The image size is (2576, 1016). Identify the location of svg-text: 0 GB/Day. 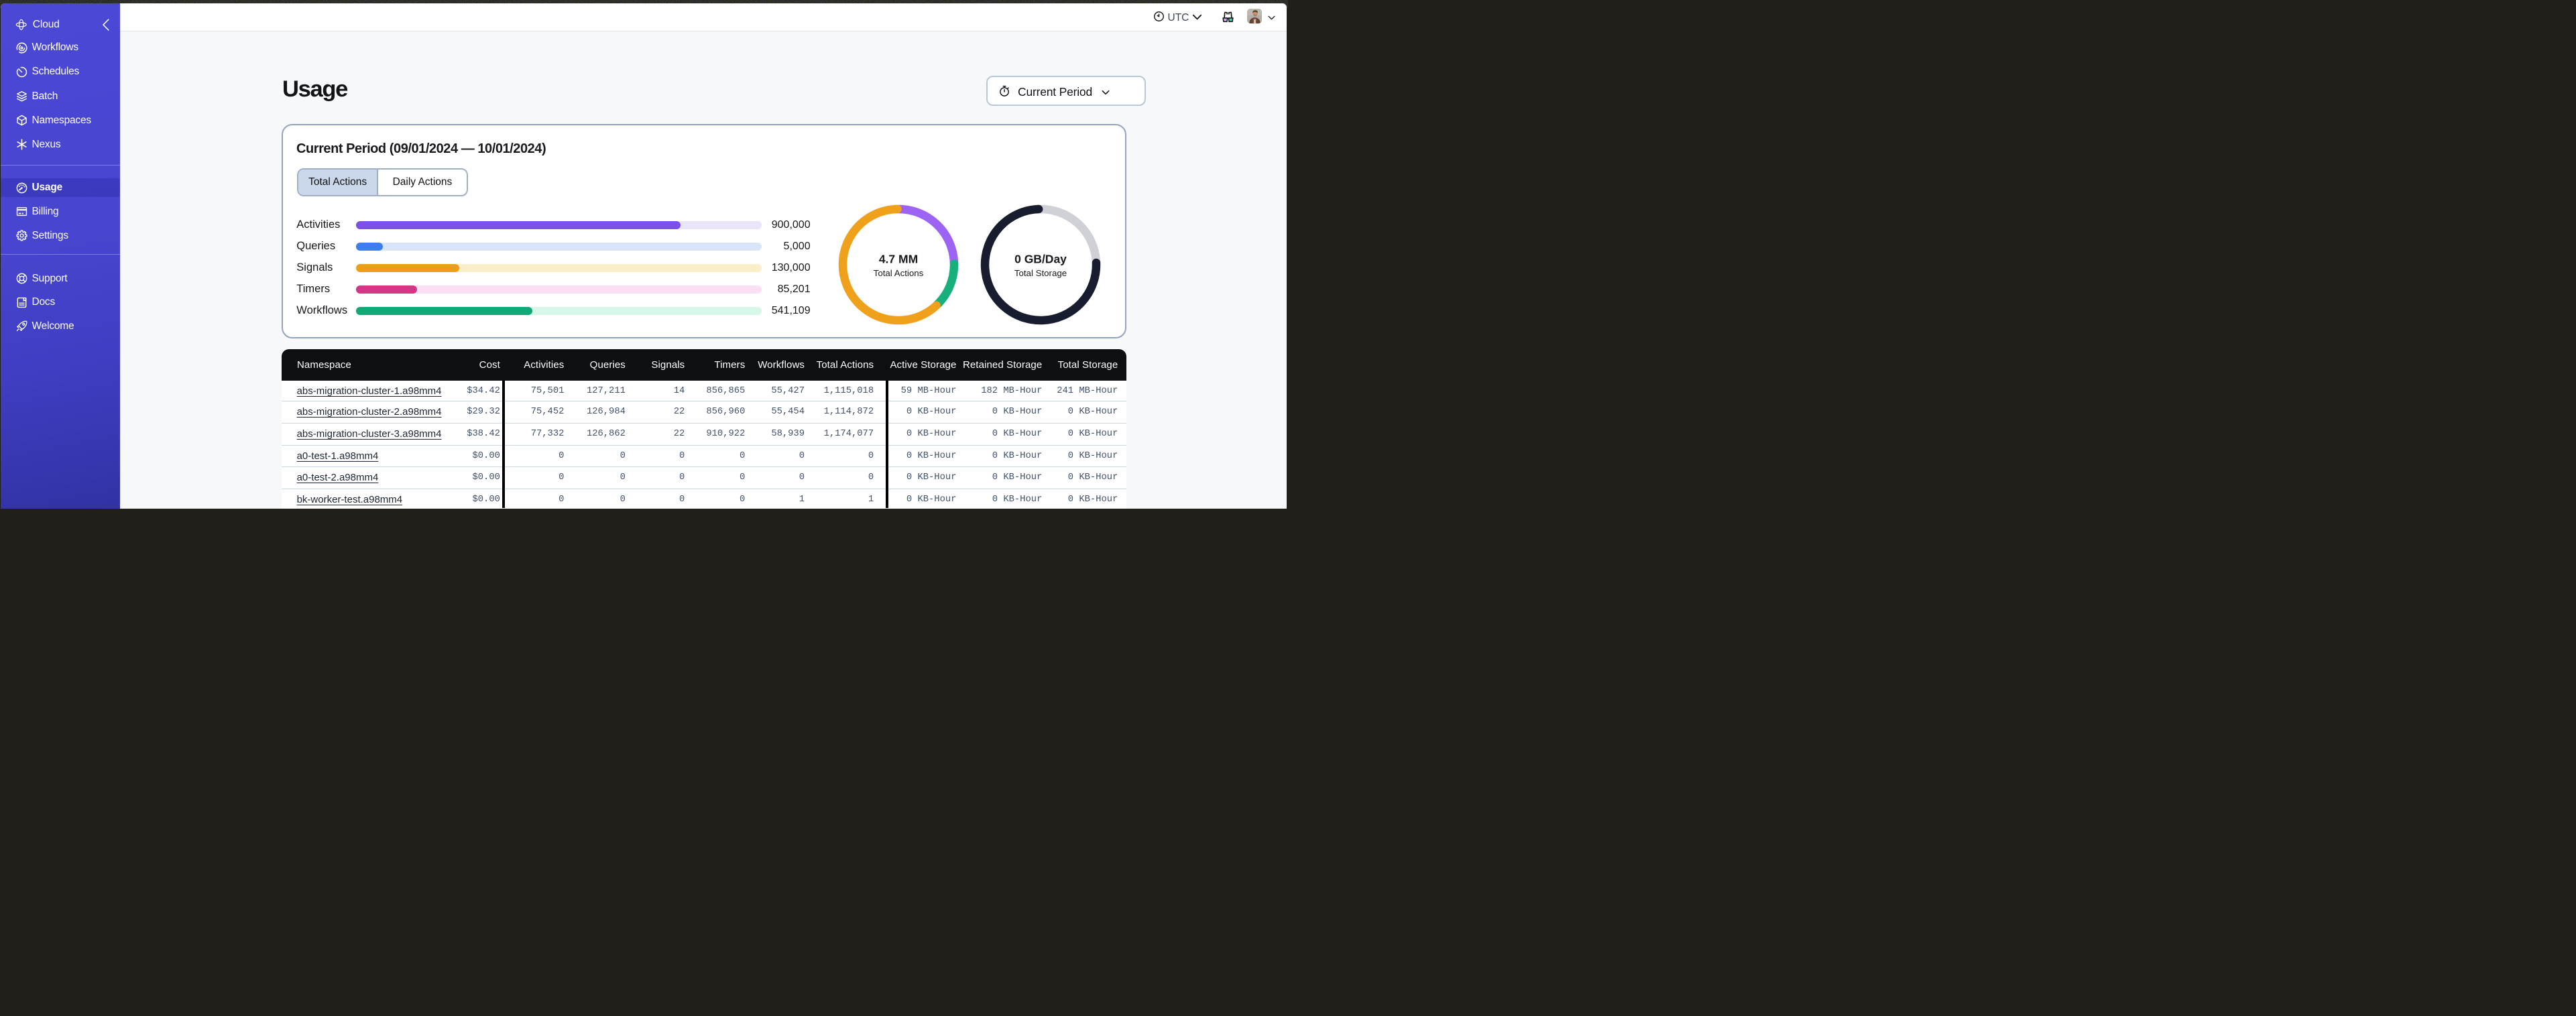
(1040, 259).